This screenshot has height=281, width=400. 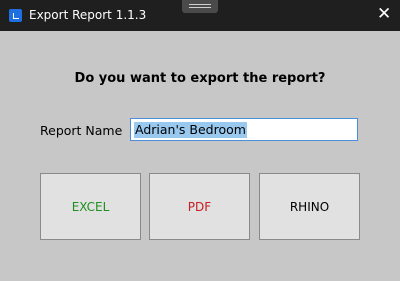 I want to click on close-button: ✕, so click(x=384, y=15).